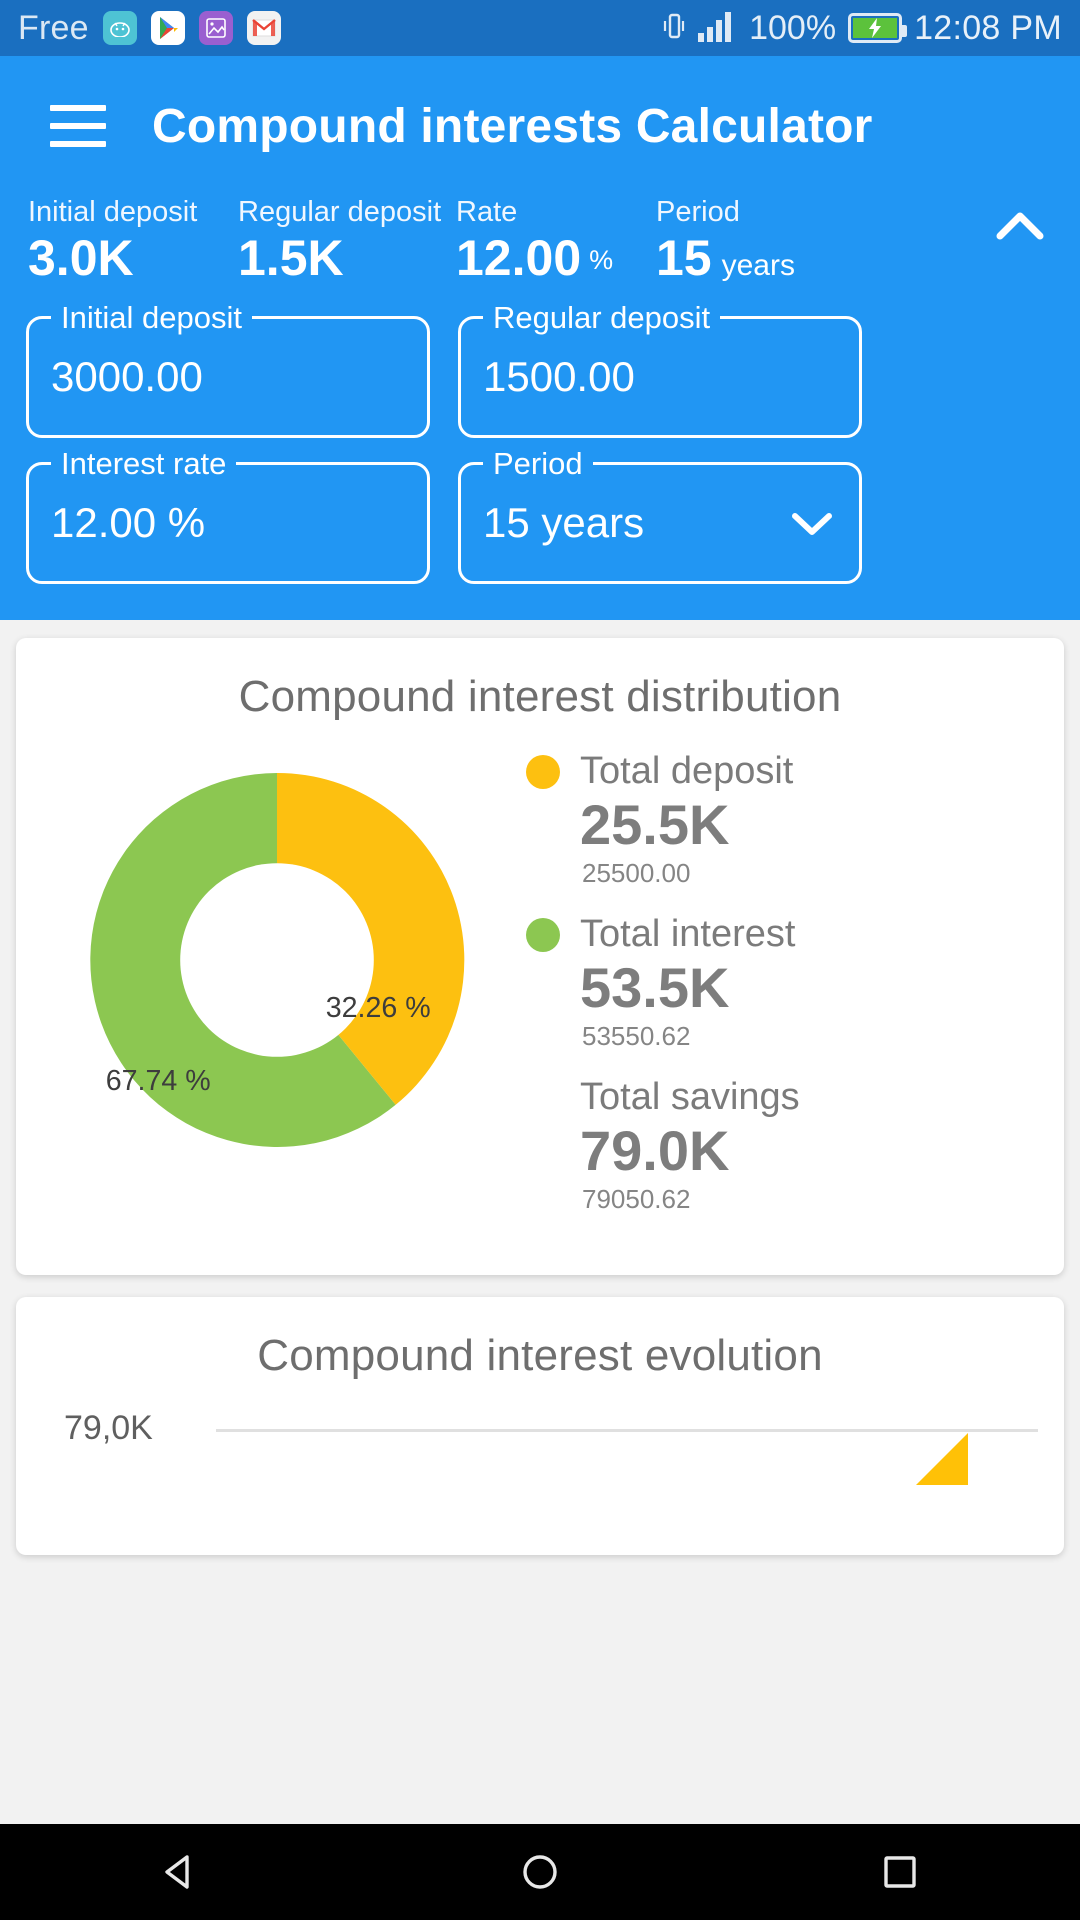 This screenshot has height=1920, width=1080. I want to click on chevron-down-icon, so click(812, 523).